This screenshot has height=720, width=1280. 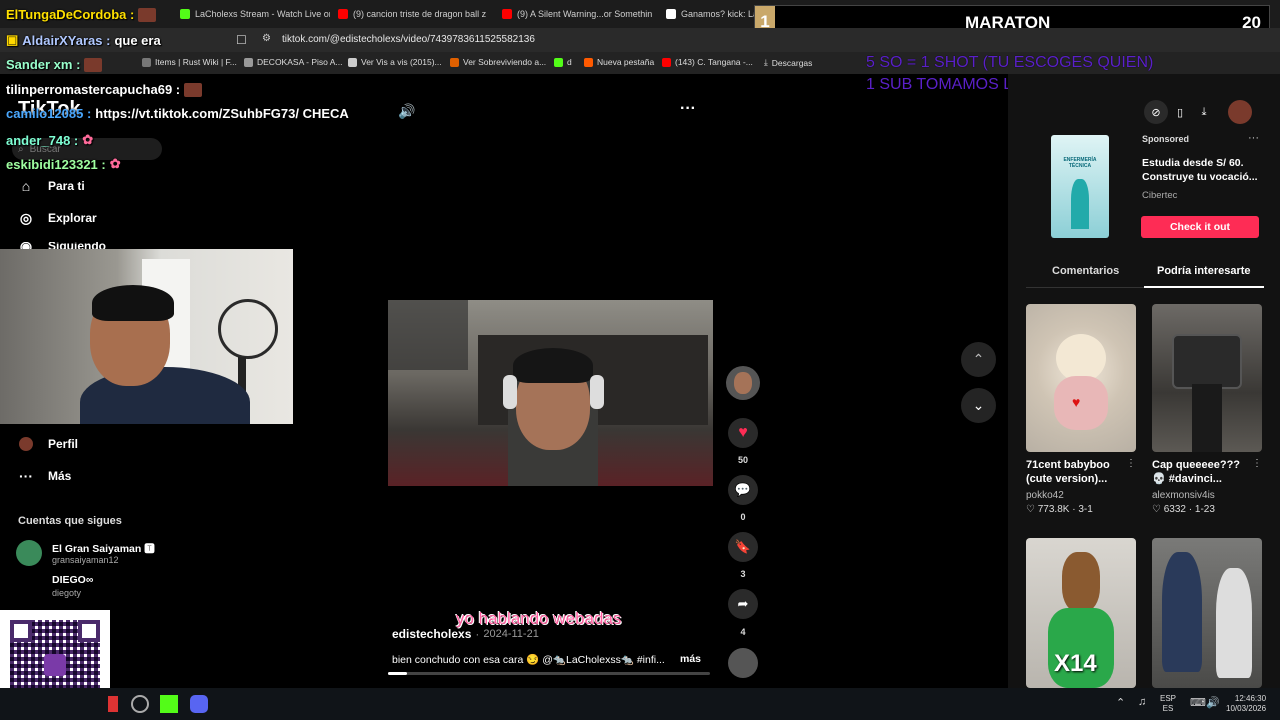 I want to click on music-disc-avatar, so click(x=743, y=663).